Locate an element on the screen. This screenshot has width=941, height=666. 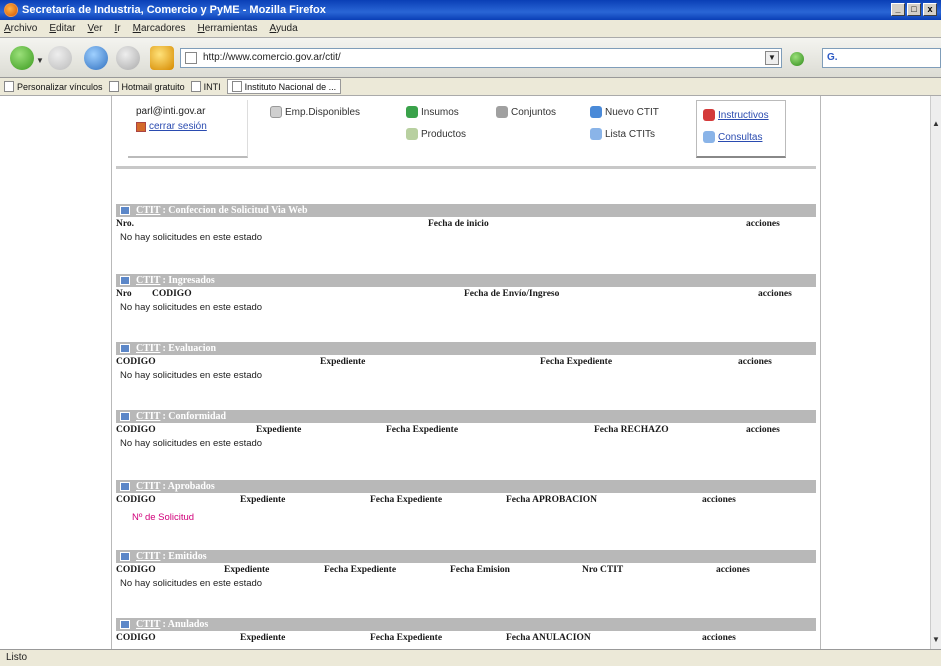
page-icon is located at coordinates (191, 58).